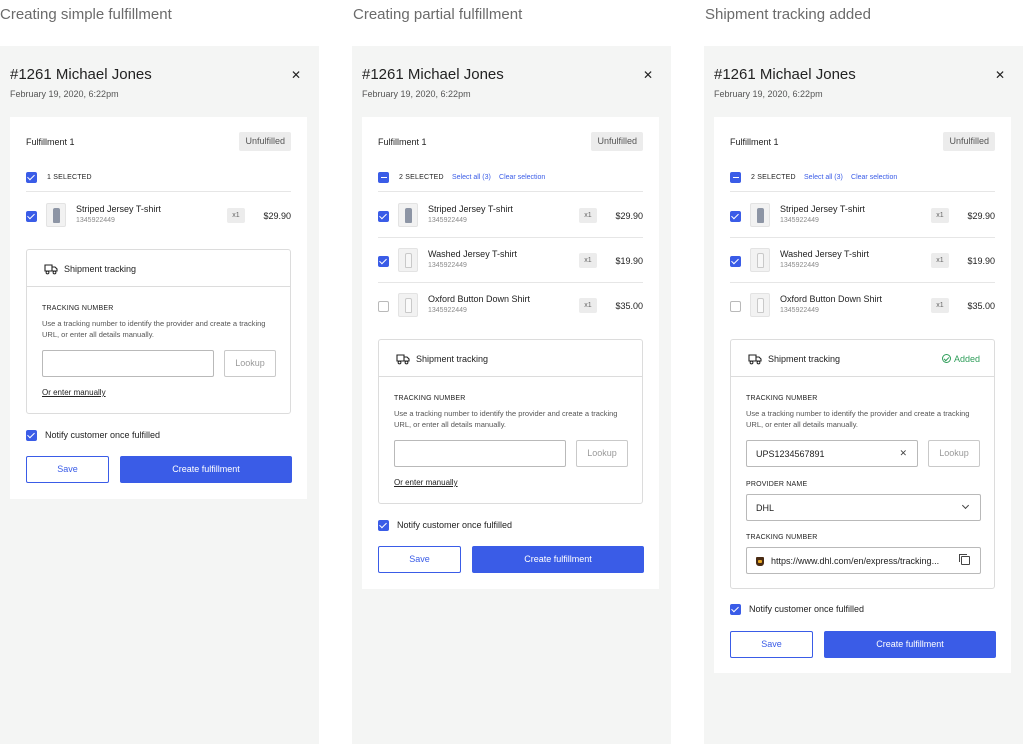 The image size is (1023, 744). Describe the element at coordinates (64, 94) in the screenshot. I see `order-date: February 19, 2020, 6:22pm` at that location.